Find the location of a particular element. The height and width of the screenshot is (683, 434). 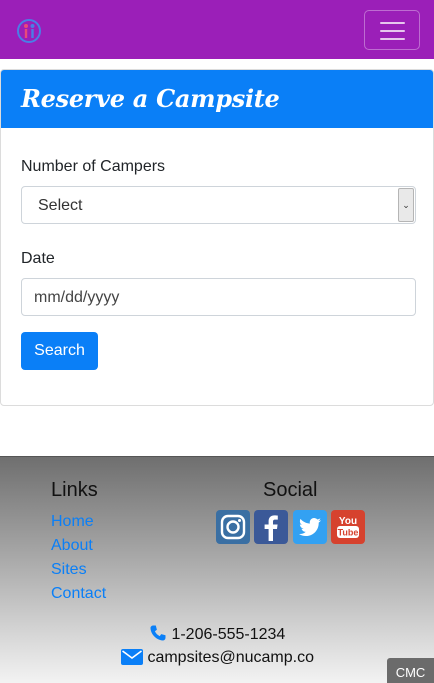

campers-label: Number of Campers is located at coordinates (93, 166).